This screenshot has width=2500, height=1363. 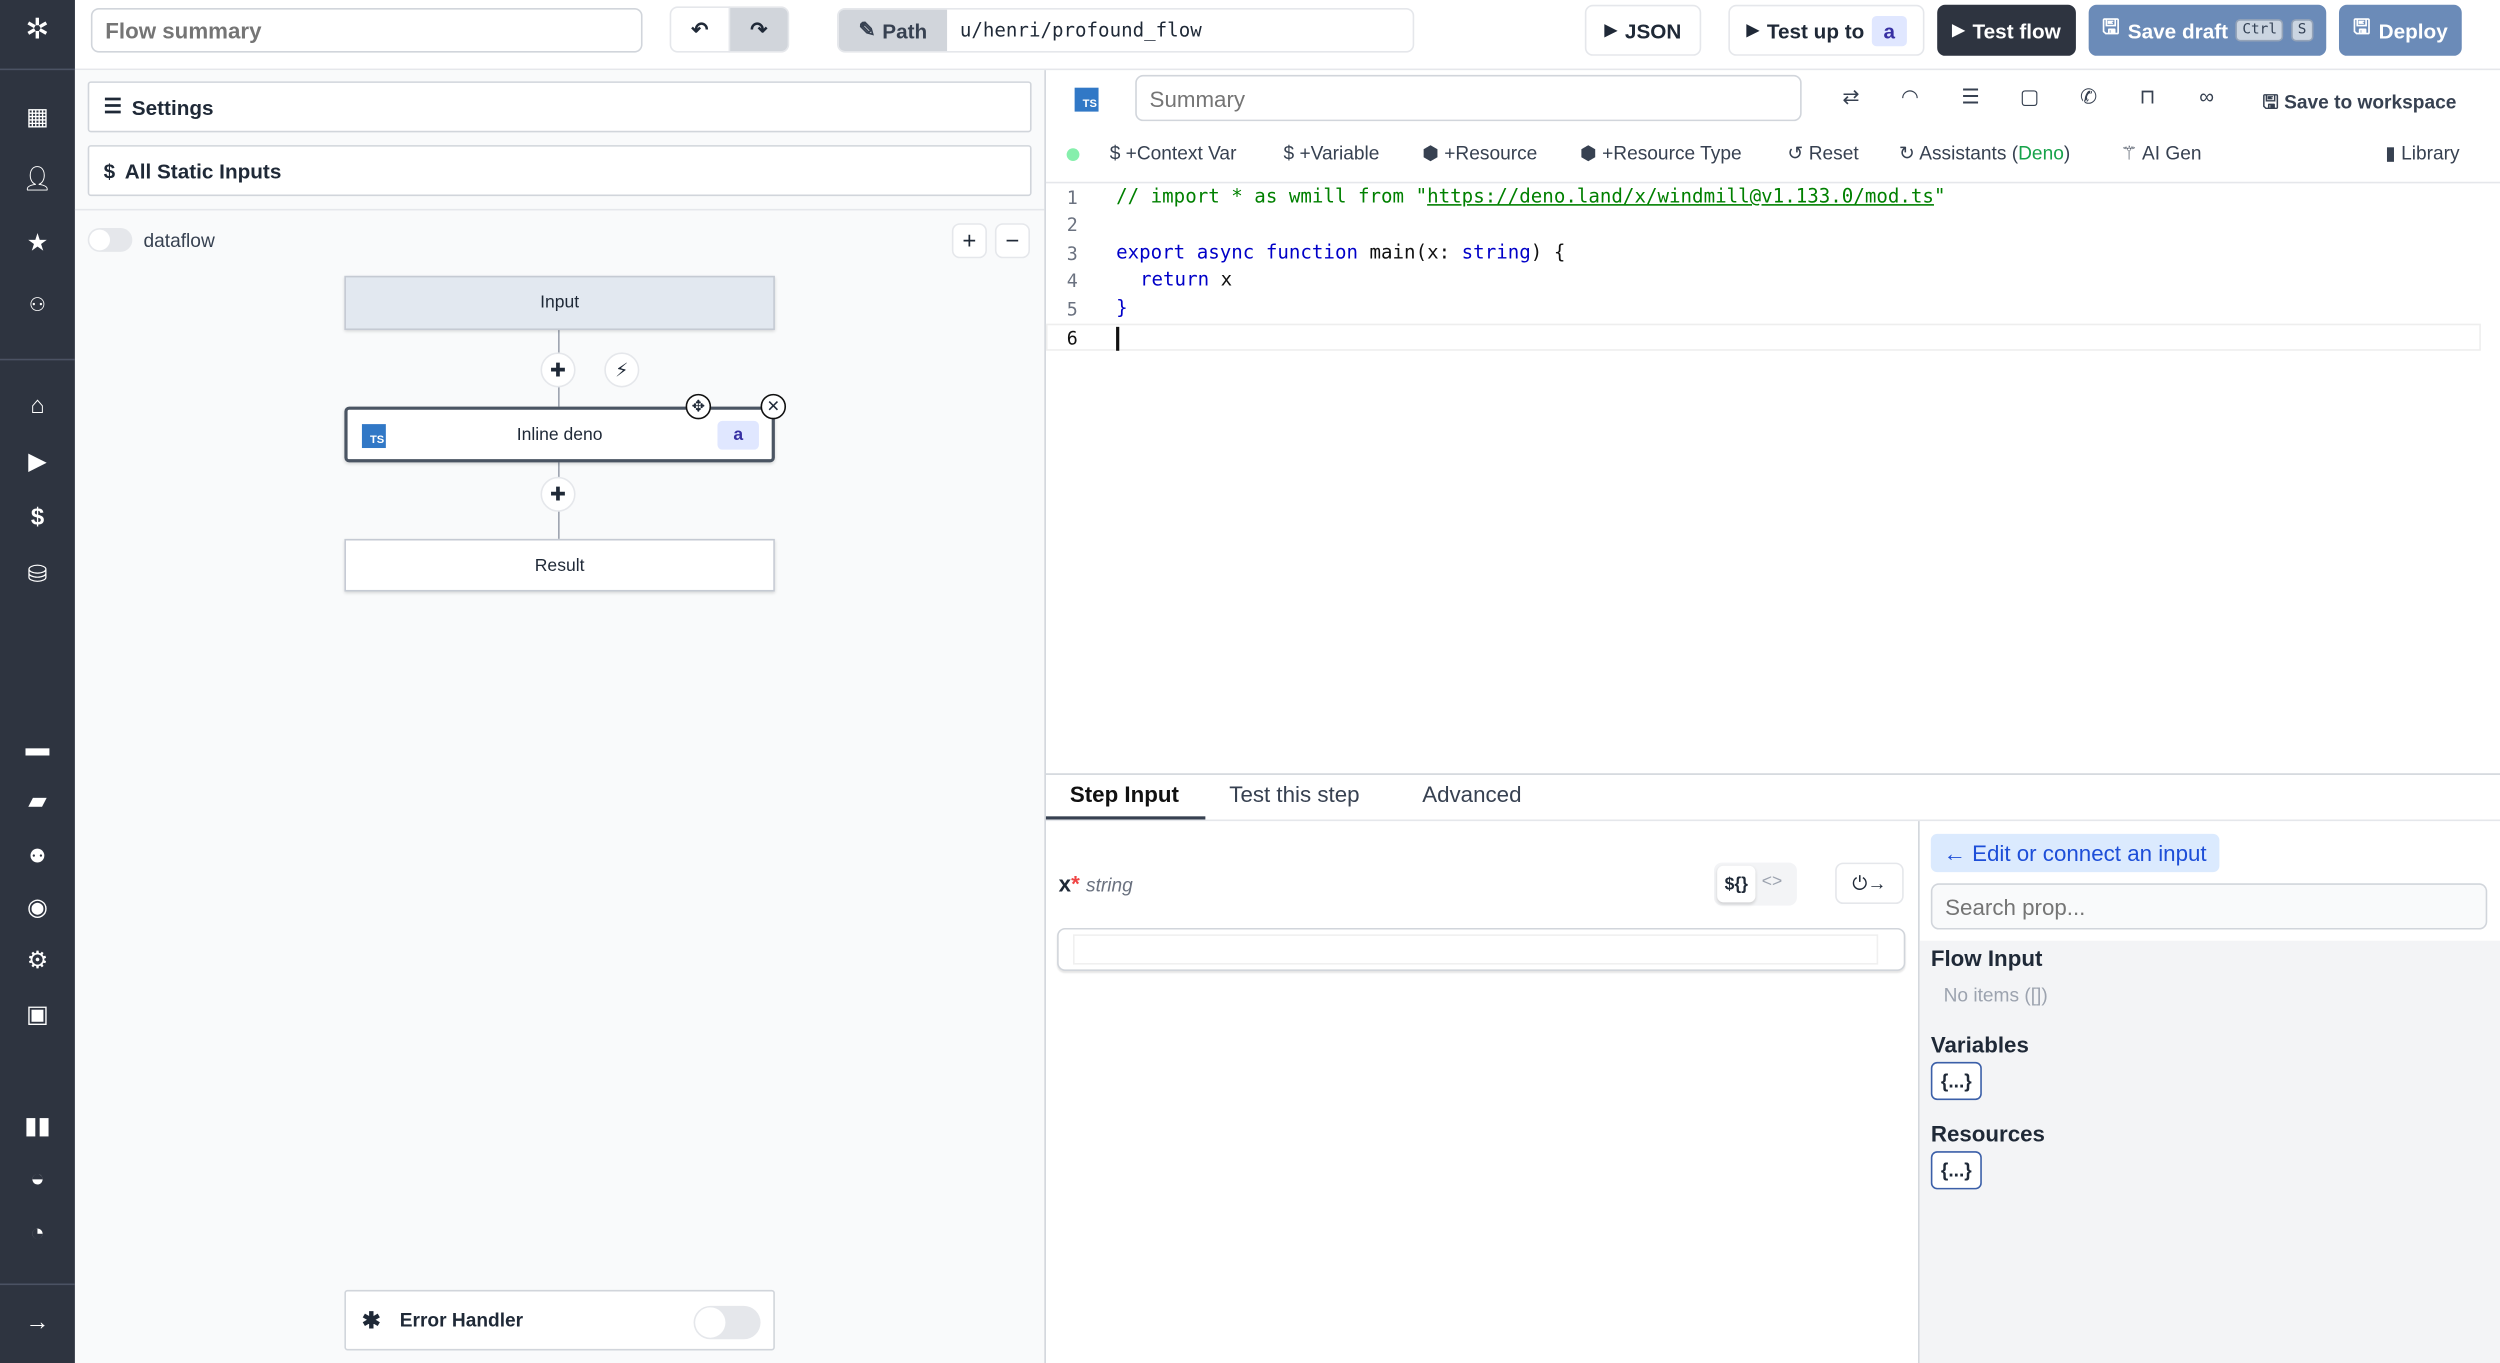 What do you see at coordinates (37, 1180) in the screenshot?
I see `discord-icon: ◒` at bounding box center [37, 1180].